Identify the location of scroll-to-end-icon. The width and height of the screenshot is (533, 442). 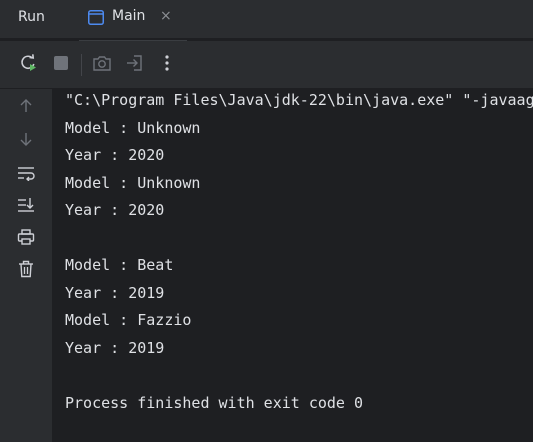
(26, 207).